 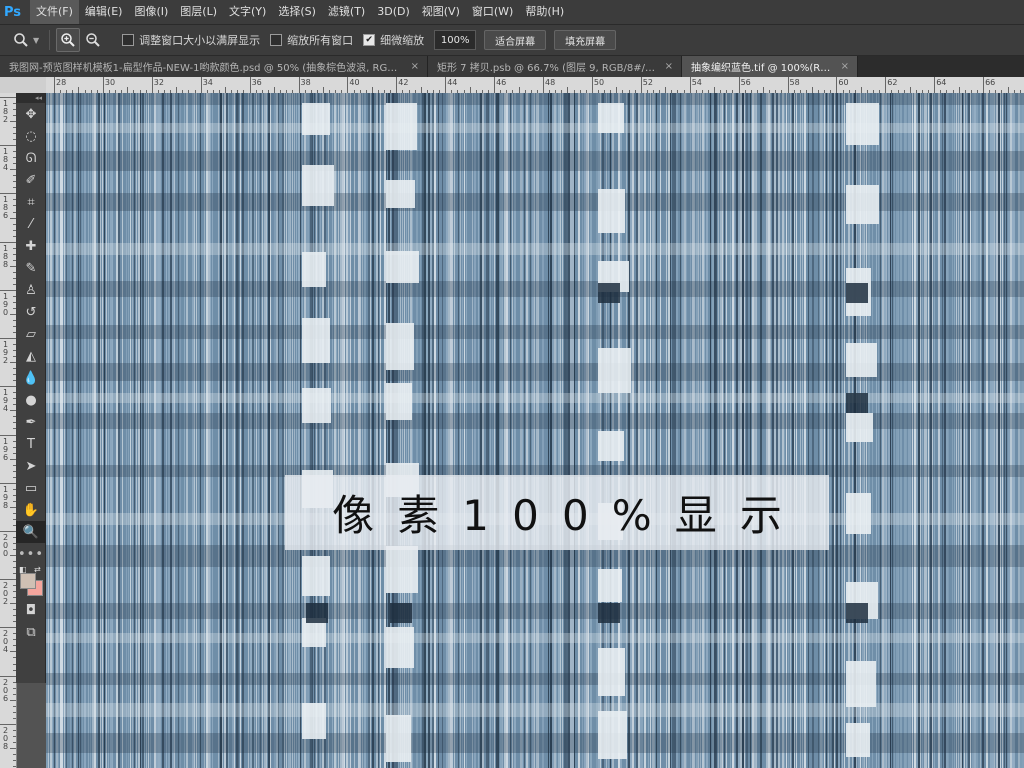 What do you see at coordinates (31, 510) in the screenshot?
I see `hand-tool-icon: ✋` at bounding box center [31, 510].